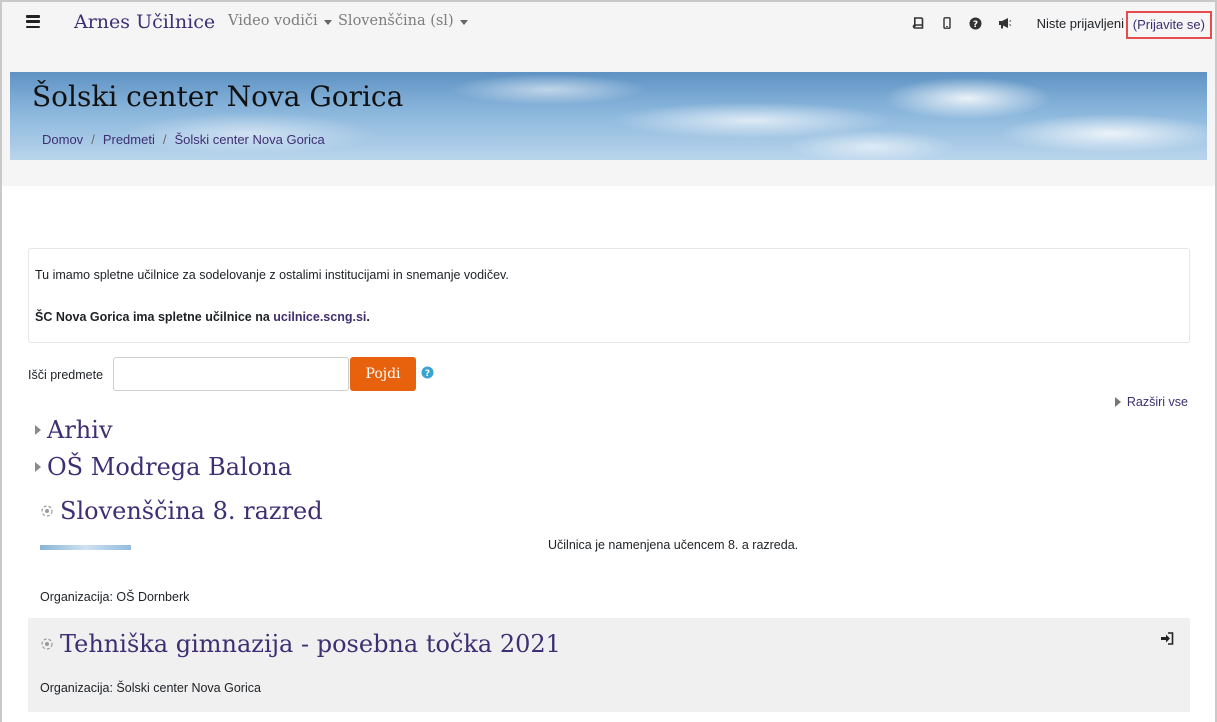  Describe the element at coordinates (1080, 23) in the screenshot. I see `login-status: Niste prijavljeni` at that location.